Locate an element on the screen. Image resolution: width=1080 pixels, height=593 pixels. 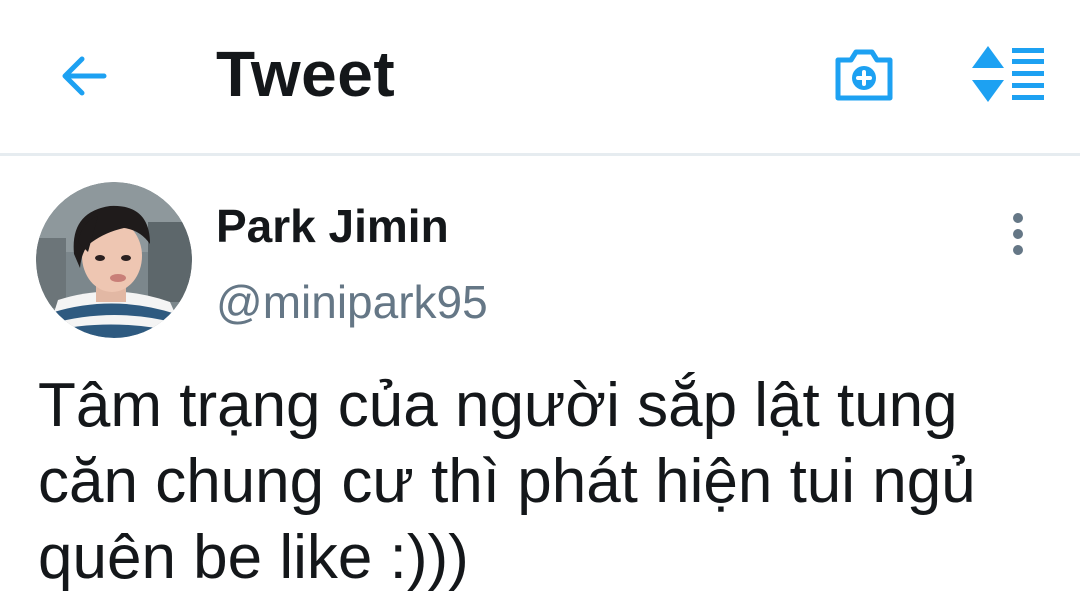
sort-replies-button is located at coordinates (1008, 74).